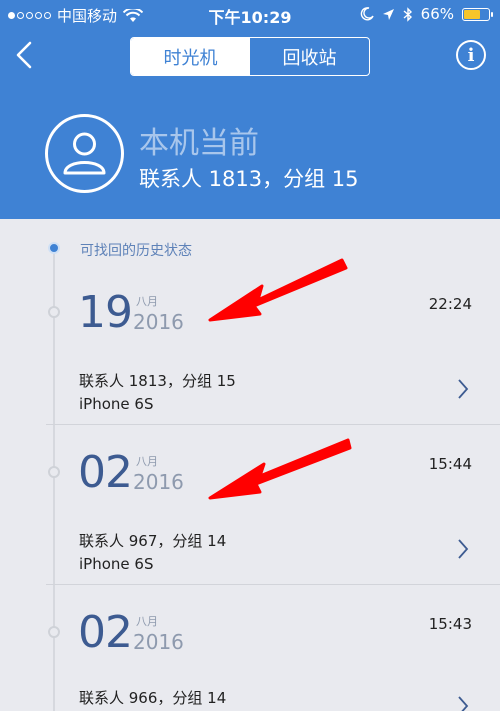  Describe the element at coordinates (309, 56) in the screenshot. I see `tab-recycle-bin: 回收站` at that location.